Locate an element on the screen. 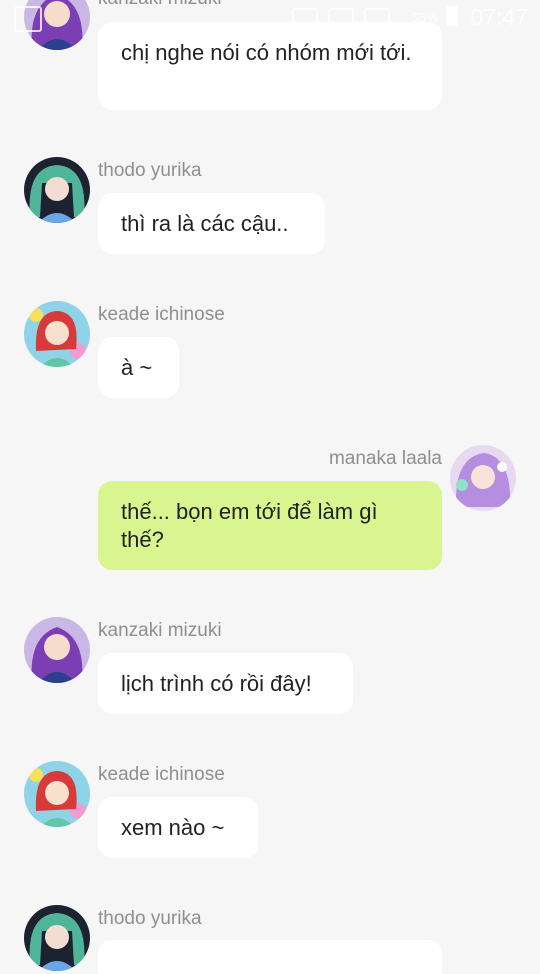 The height and width of the screenshot is (974, 540). alarm-icon is located at coordinates (377, 18).